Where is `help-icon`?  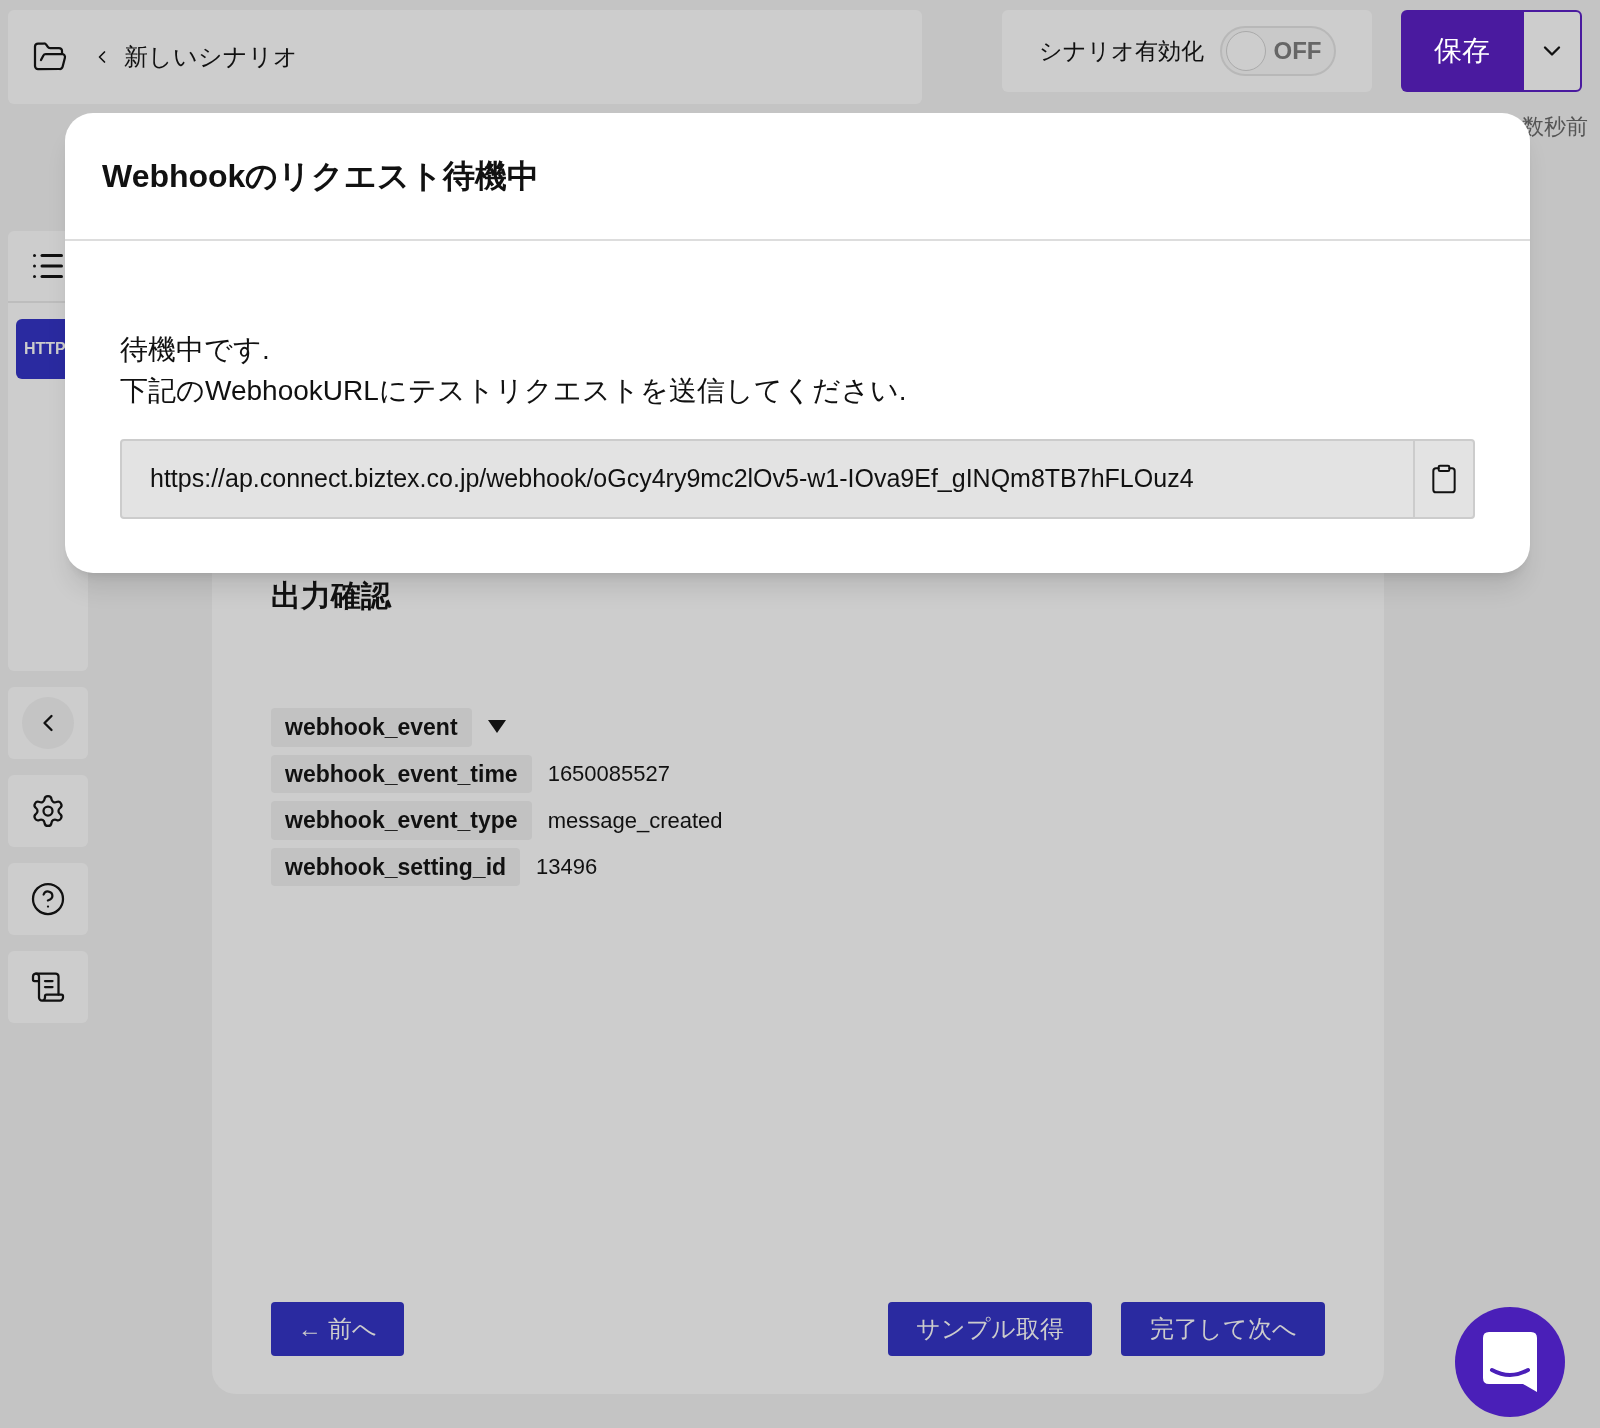
help-icon is located at coordinates (48, 899).